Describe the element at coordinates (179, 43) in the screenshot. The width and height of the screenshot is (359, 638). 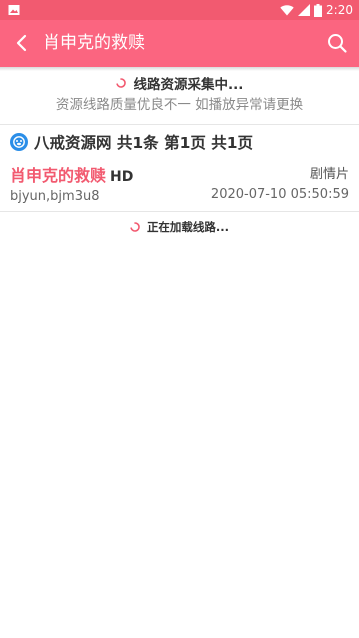
I see `app-bar: 肖申克的救赎` at that location.